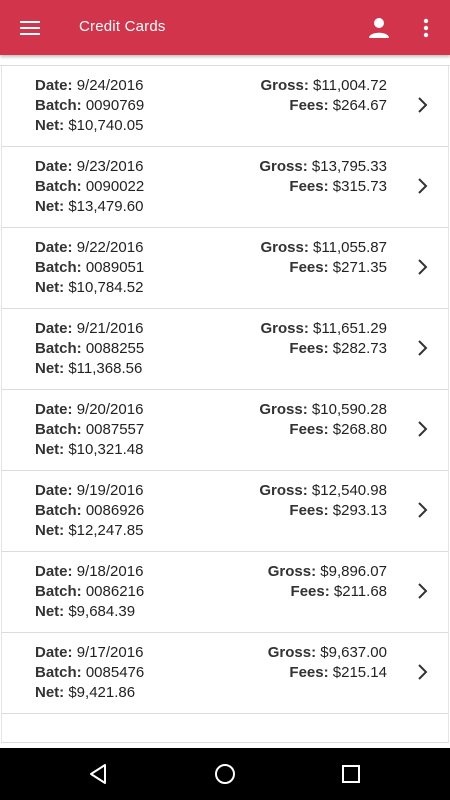 The image size is (450, 800). I want to click on date-value: 9/17/2016, so click(110, 652).